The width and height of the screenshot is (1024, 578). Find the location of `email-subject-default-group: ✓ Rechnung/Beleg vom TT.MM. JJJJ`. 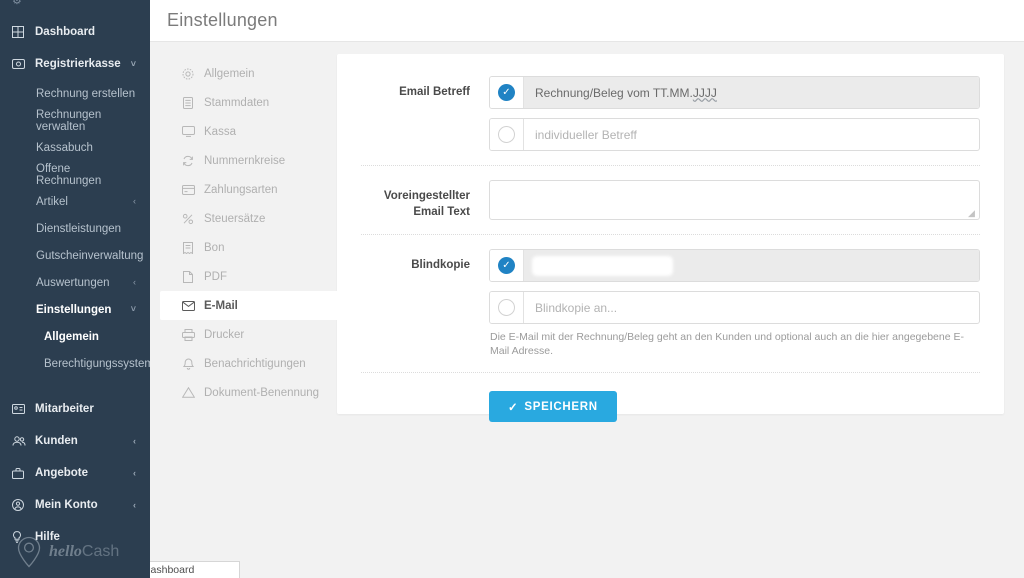

email-subject-default-group: ✓ Rechnung/Beleg vom TT.MM. JJJJ is located at coordinates (734, 92).